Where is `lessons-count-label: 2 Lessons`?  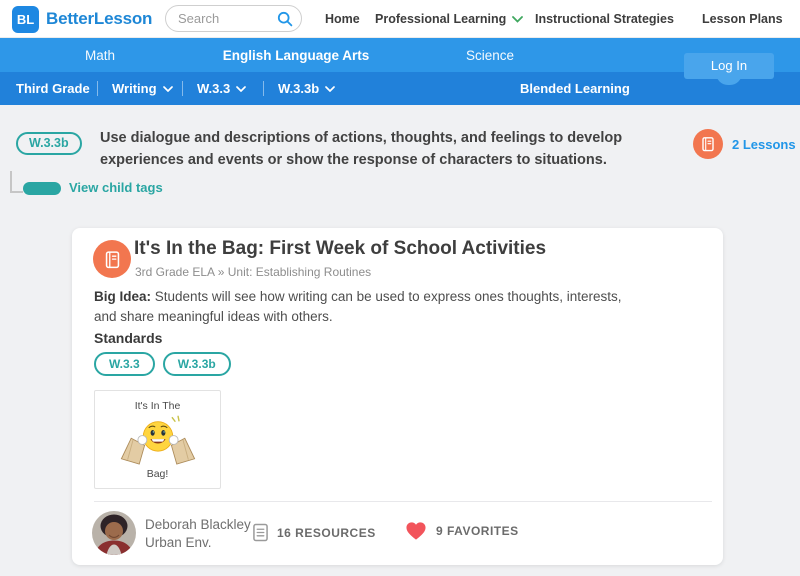 lessons-count-label: 2 Lessons is located at coordinates (764, 144).